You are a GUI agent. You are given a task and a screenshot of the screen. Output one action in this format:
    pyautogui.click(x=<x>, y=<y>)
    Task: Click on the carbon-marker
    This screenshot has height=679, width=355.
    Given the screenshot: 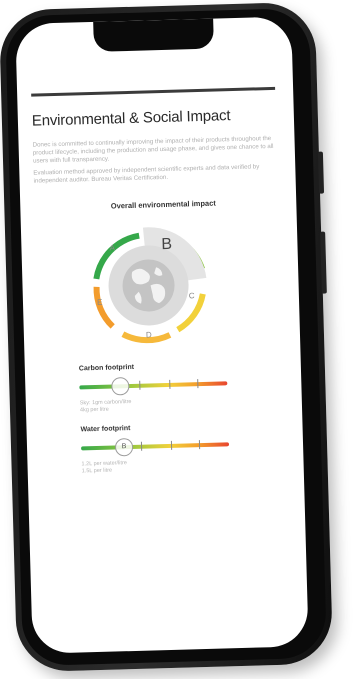 What is the action you would take?
    pyautogui.click(x=120, y=386)
    